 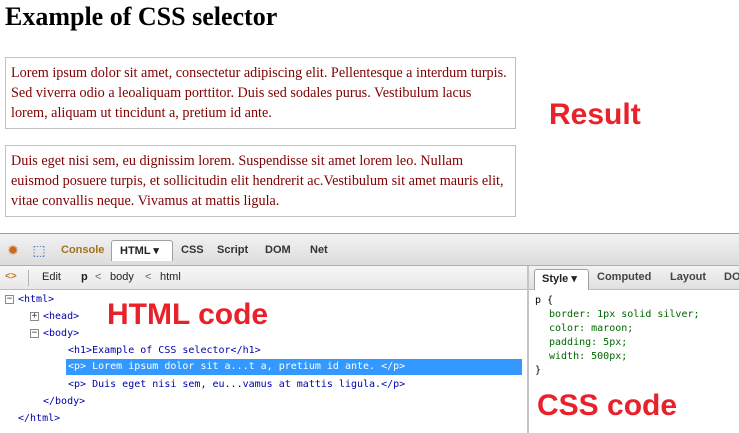 What do you see at coordinates (84, 277) in the screenshot?
I see `breadcrumb-item-p: p` at bounding box center [84, 277].